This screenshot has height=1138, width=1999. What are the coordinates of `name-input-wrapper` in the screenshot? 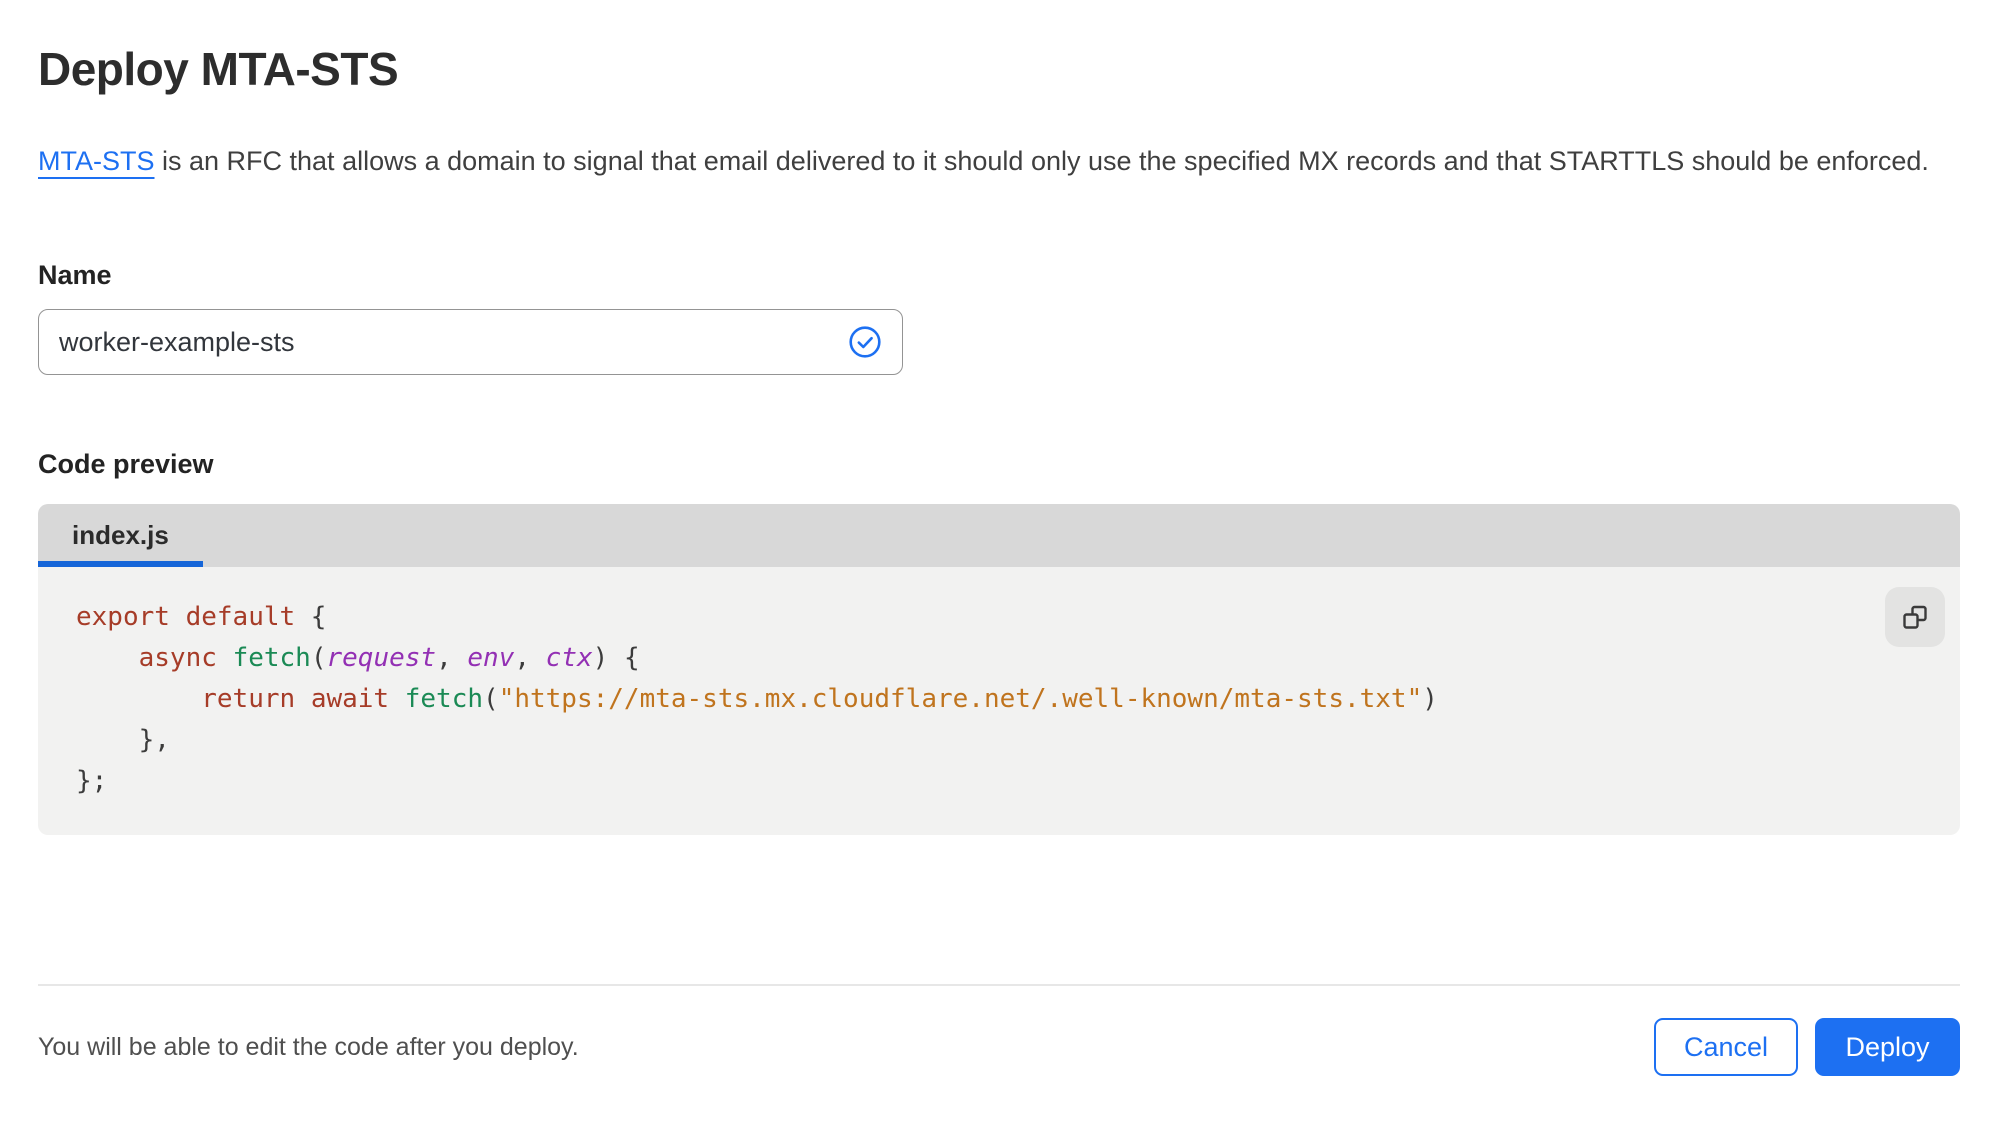 It's located at (470, 342).